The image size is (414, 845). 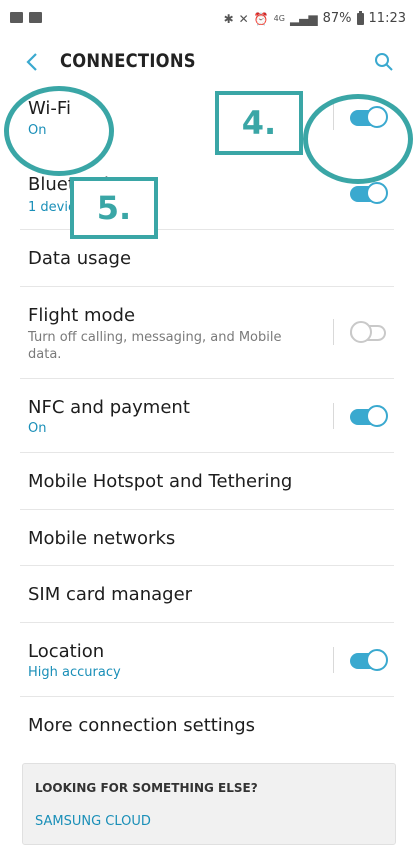 I want to click on more-settings-row: More connection settings, so click(x=207, y=725).